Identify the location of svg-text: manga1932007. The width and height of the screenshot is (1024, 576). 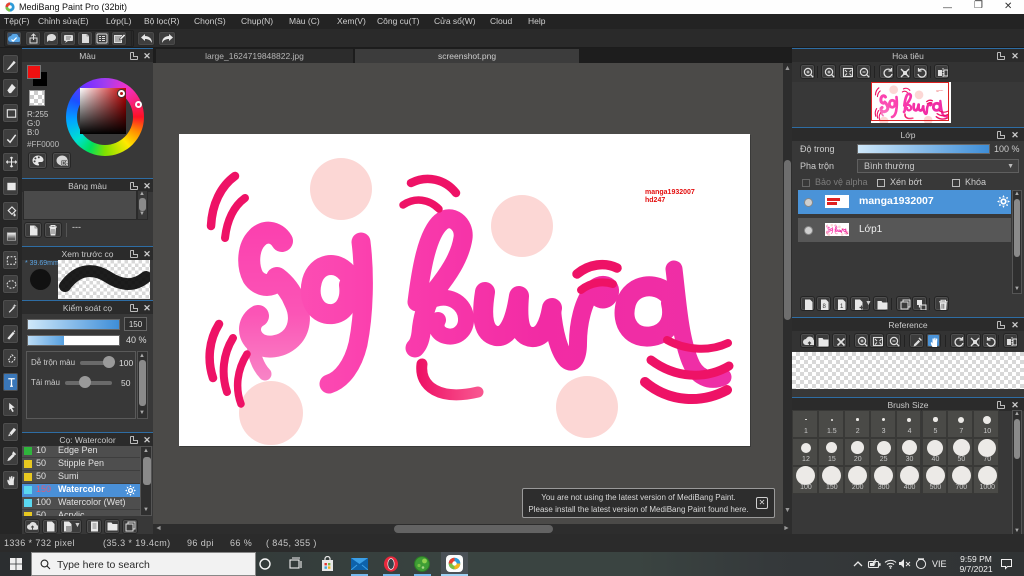
(670, 192).